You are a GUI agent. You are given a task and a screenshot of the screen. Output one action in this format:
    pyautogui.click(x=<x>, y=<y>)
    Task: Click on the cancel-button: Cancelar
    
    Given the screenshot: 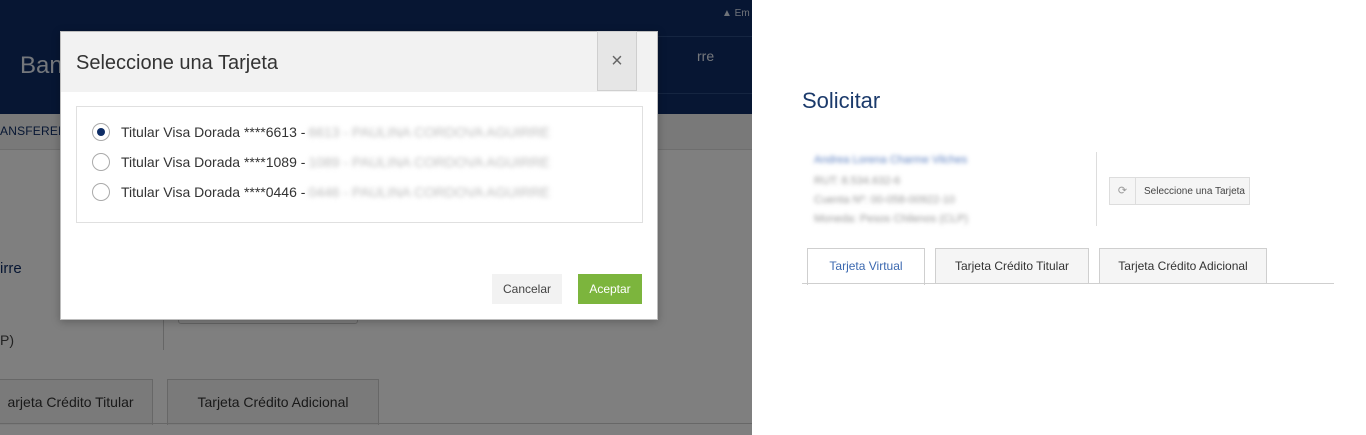 What is the action you would take?
    pyautogui.click(x=527, y=289)
    